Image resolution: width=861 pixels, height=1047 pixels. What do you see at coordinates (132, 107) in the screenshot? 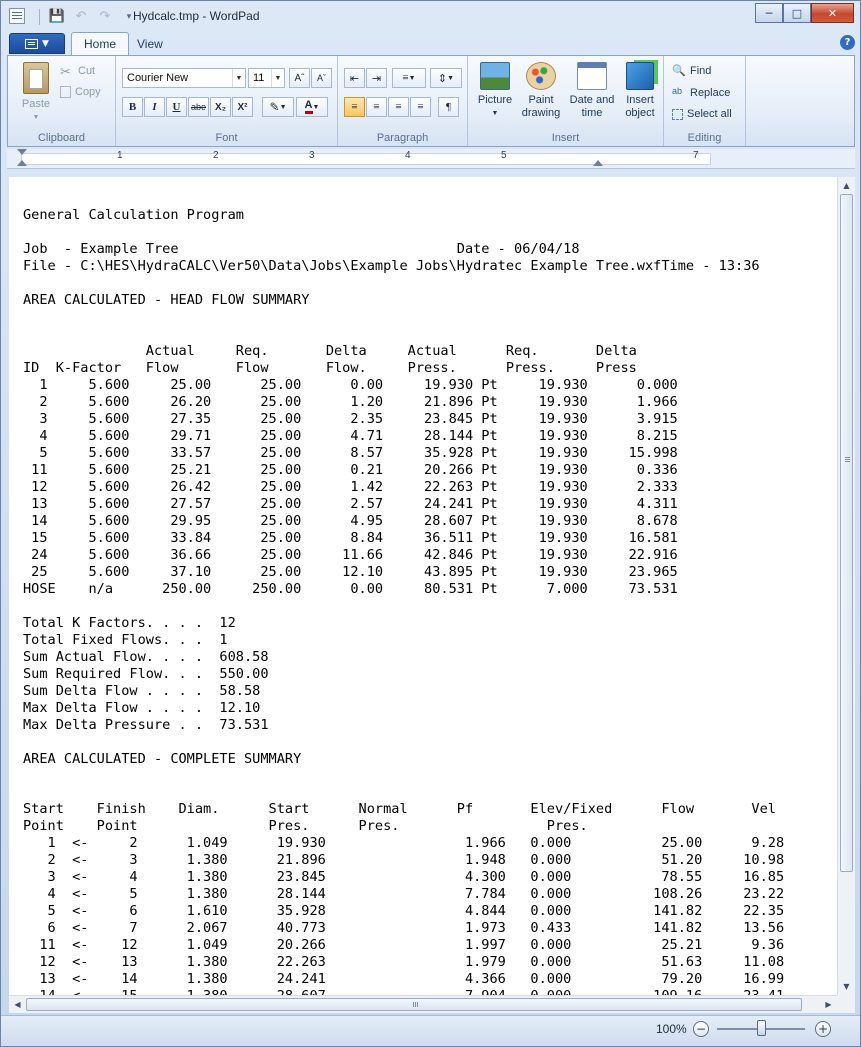
I see `bold-button: B` at bounding box center [132, 107].